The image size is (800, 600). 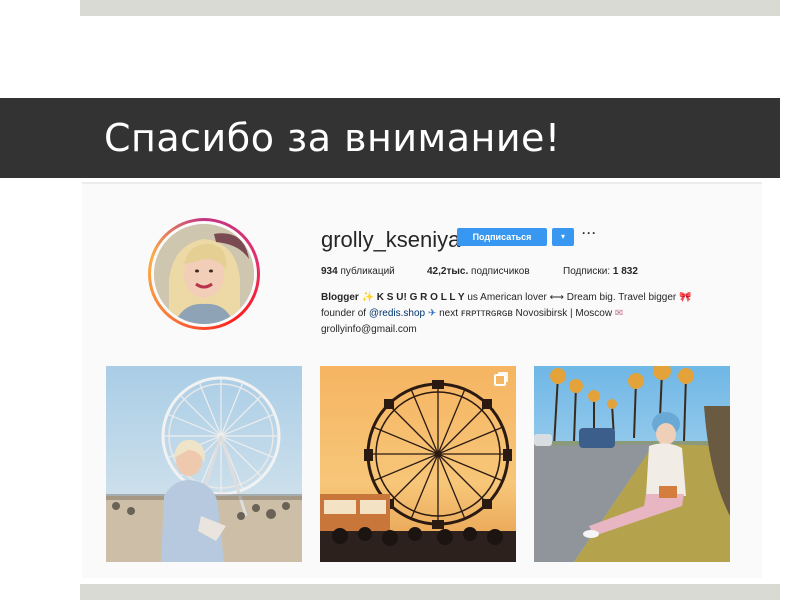 I want to click on profile-username: grolly_kseniya, so click(x=391, y=239).